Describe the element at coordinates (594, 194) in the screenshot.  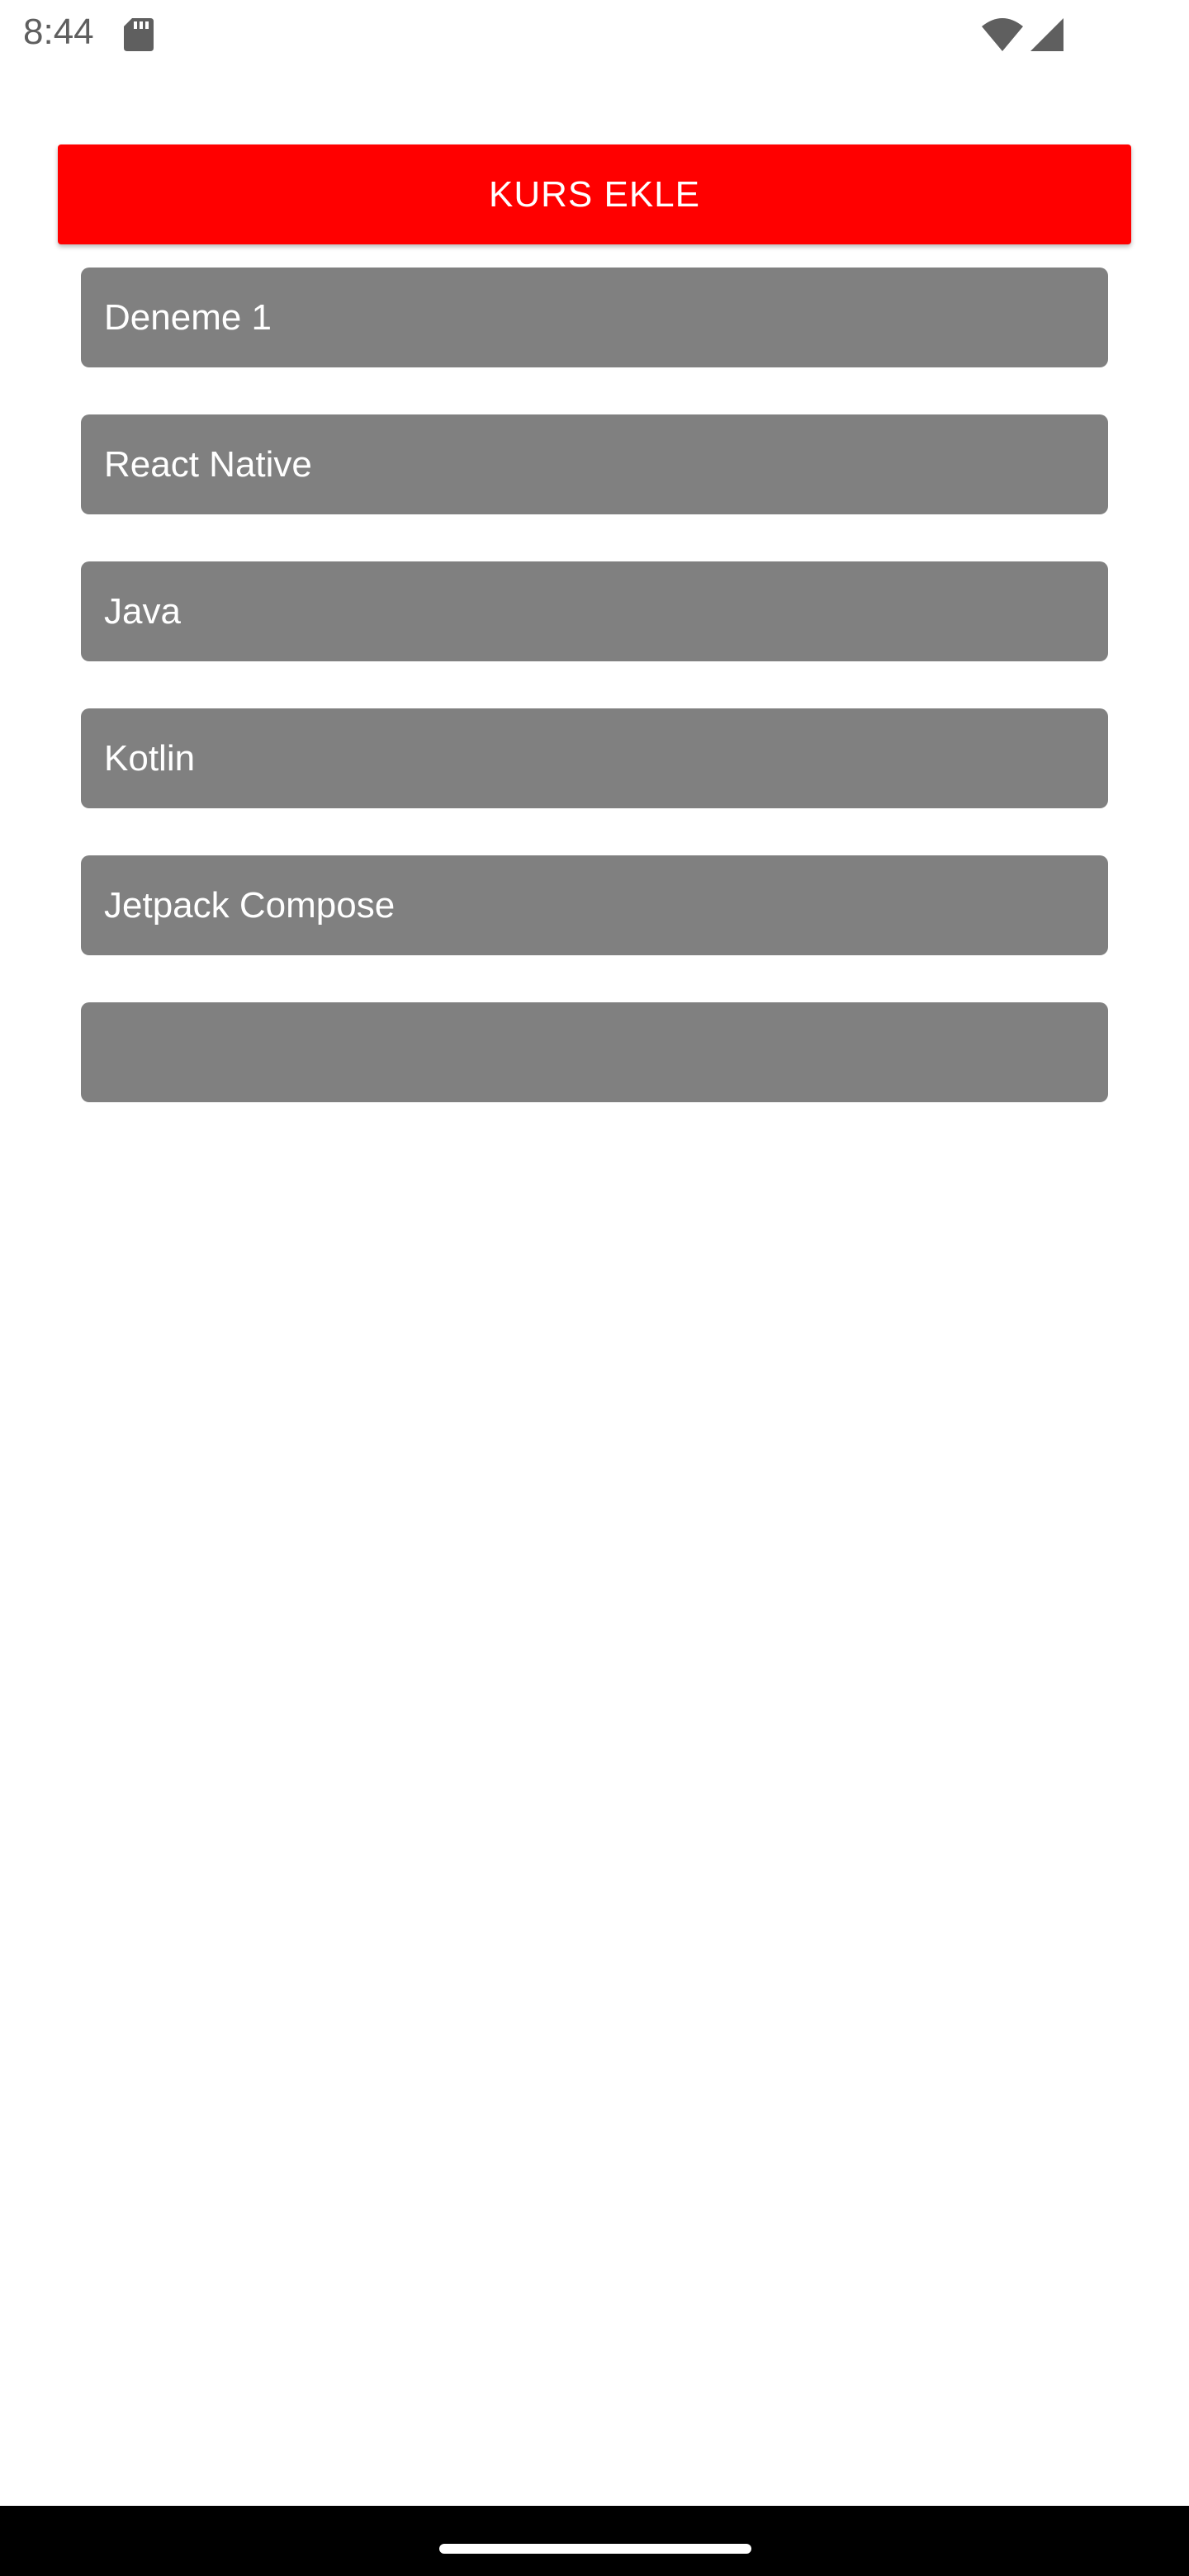
I see `add-course-button: KURS EKLE` at that location.